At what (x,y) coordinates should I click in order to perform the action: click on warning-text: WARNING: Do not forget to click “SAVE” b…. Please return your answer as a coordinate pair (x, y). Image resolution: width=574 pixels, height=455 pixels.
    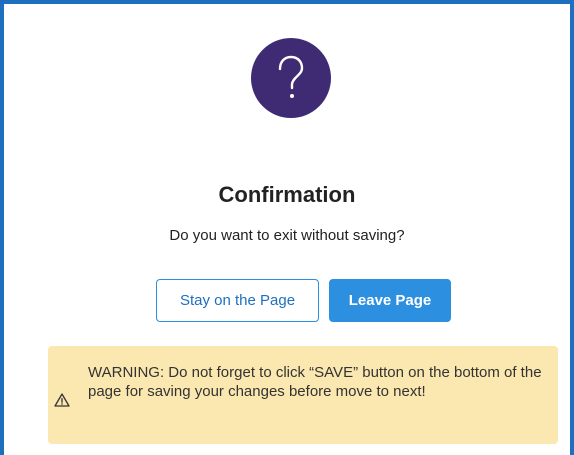
    Looking at the image, I should click on (315, 382).